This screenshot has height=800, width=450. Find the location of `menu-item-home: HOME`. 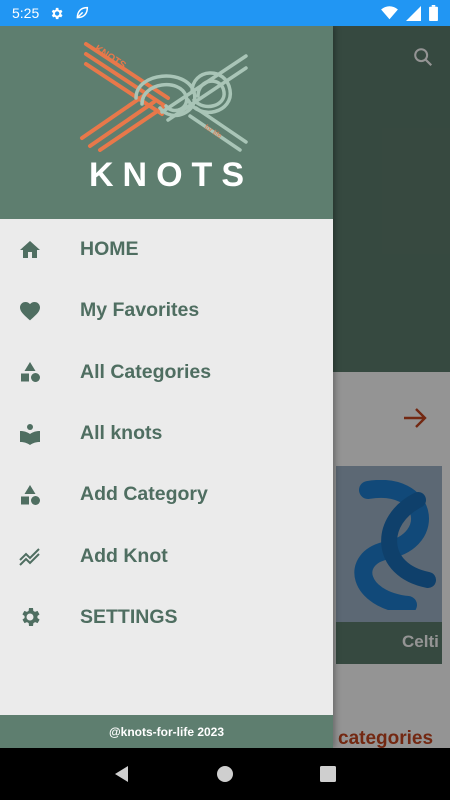

menu-item-home: HOME is located at coordinates (166, 249).